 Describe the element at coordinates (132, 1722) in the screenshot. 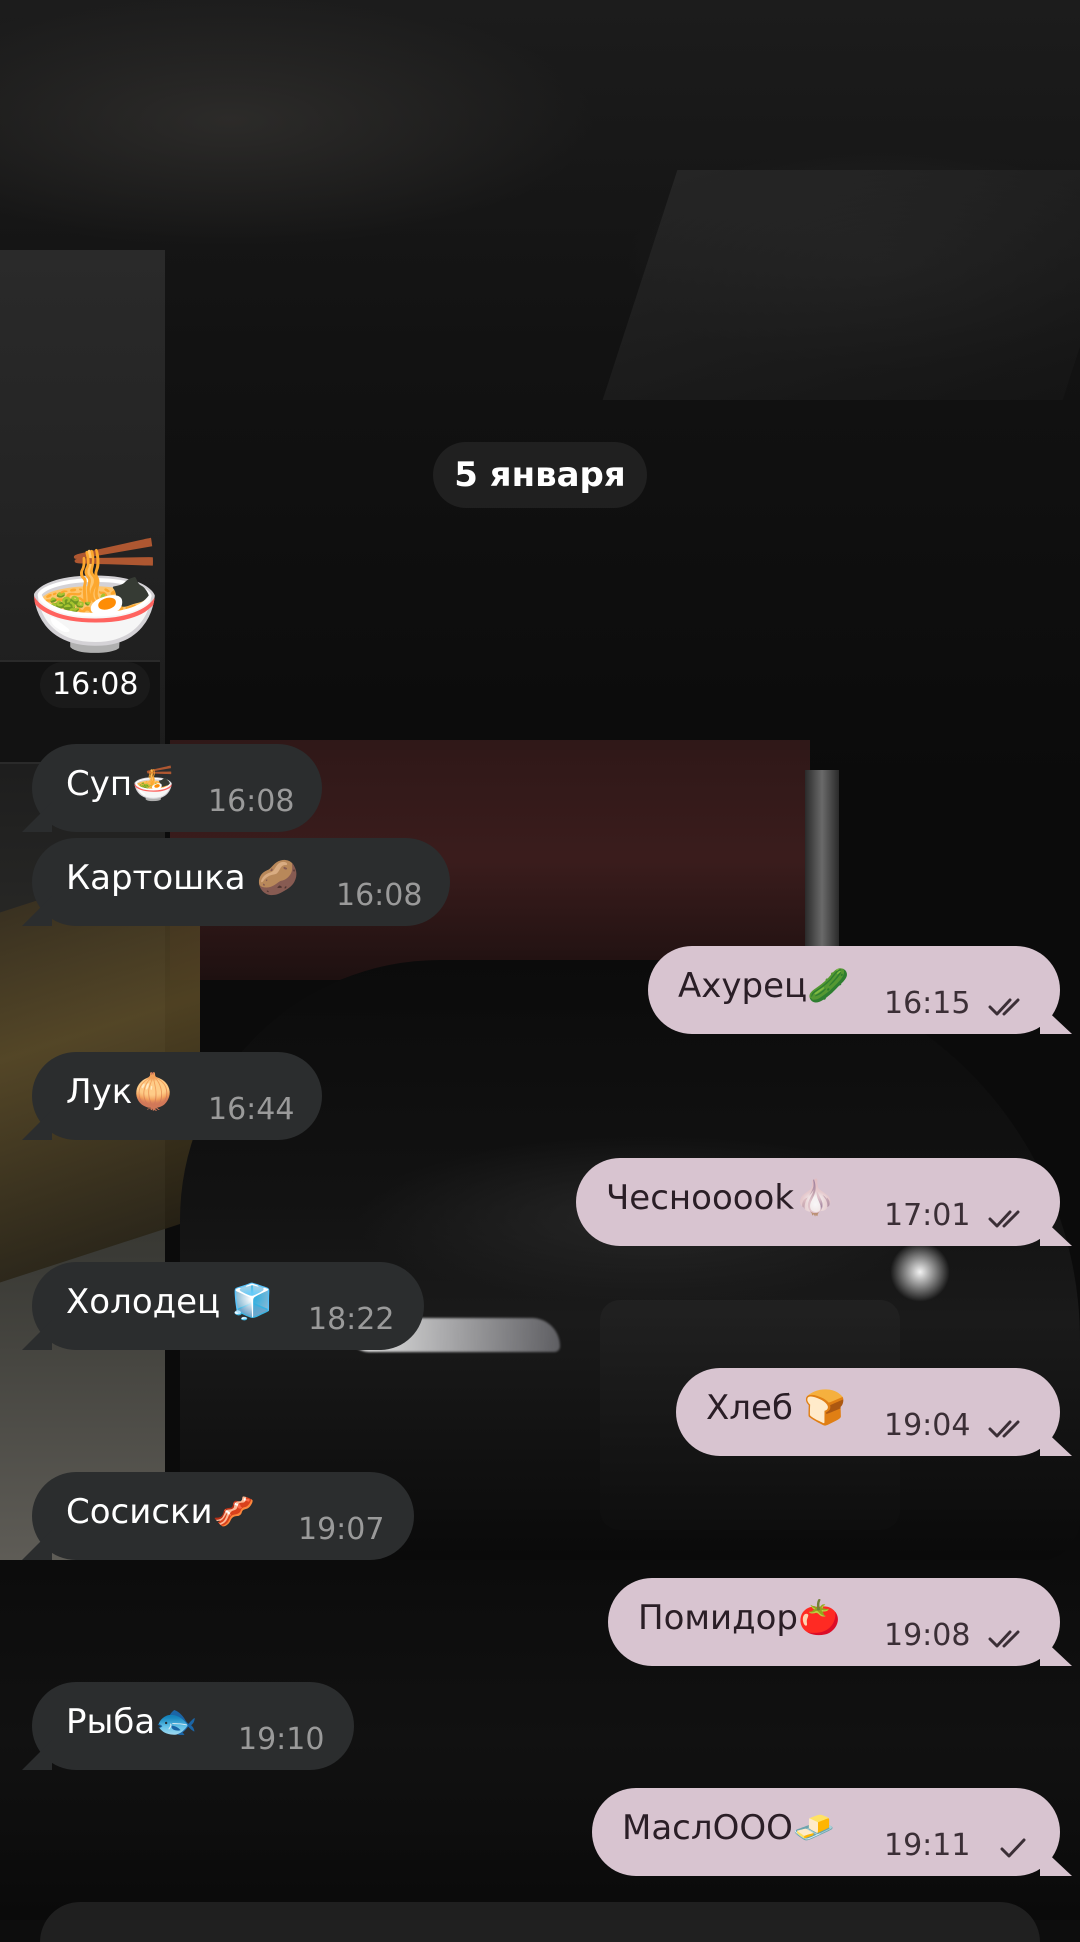

I see `message-text: Рыба🐟` at that location.